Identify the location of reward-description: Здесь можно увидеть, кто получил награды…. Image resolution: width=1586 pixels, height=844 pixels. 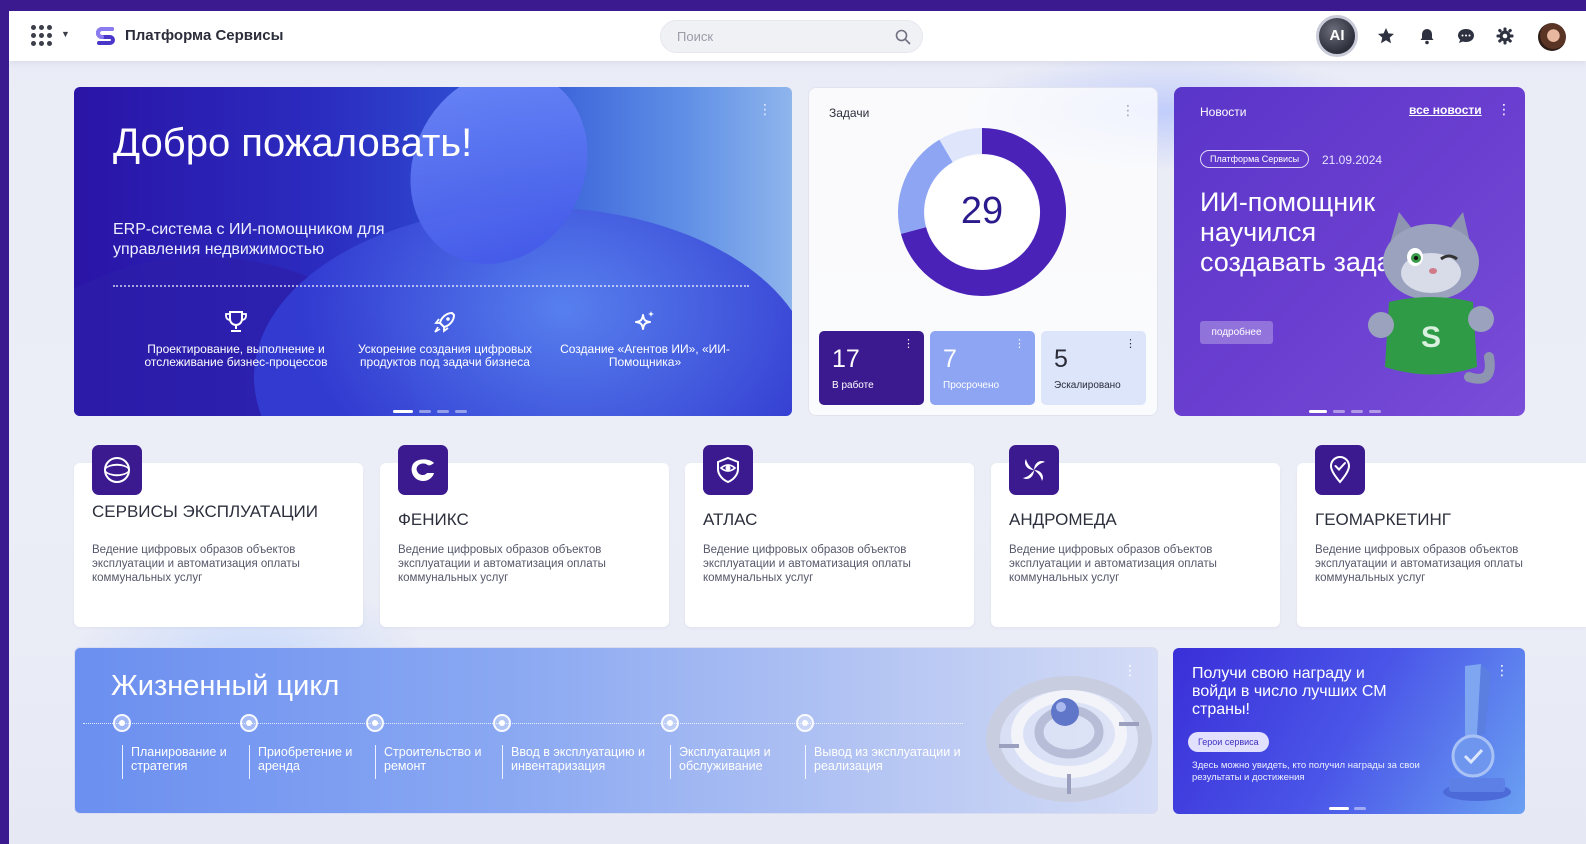
(1306, 771).